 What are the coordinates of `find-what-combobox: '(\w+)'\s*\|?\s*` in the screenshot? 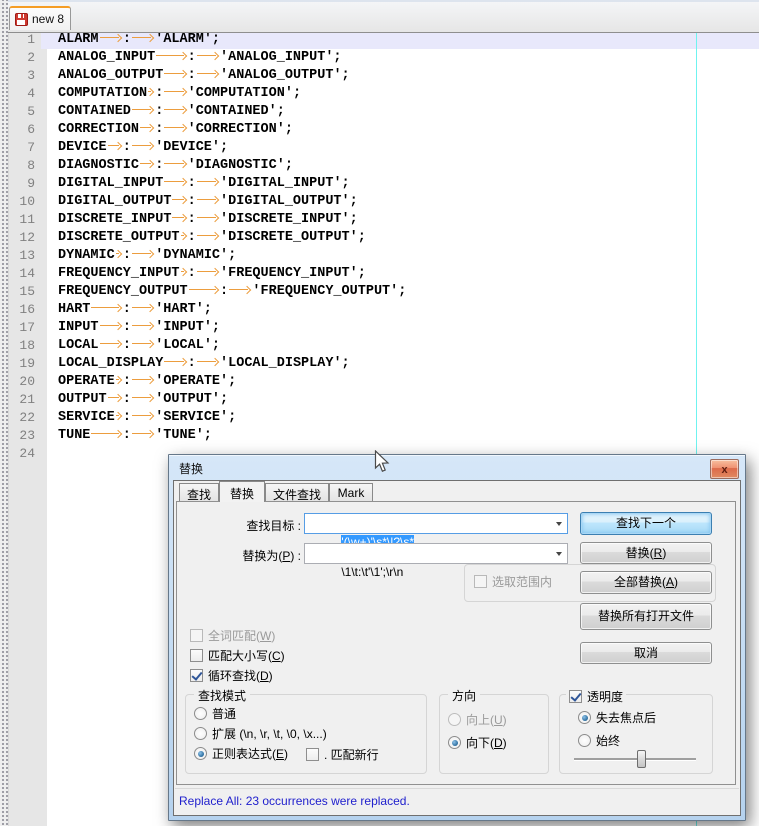 It's located at (436, 531).